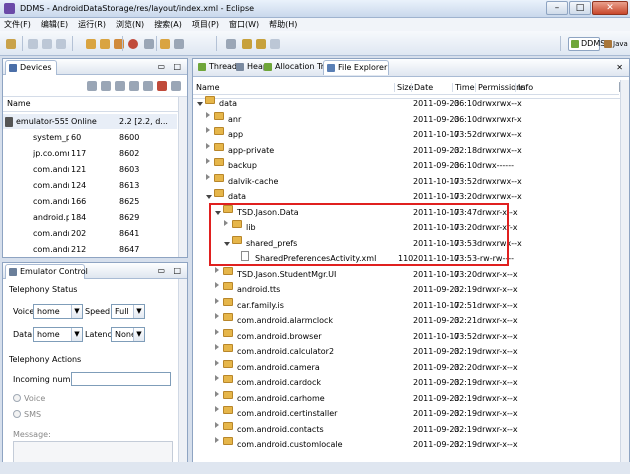 This screenshot has width=630, height=474. I want to click on menu-search: 搜索(A), so click(168, 24).